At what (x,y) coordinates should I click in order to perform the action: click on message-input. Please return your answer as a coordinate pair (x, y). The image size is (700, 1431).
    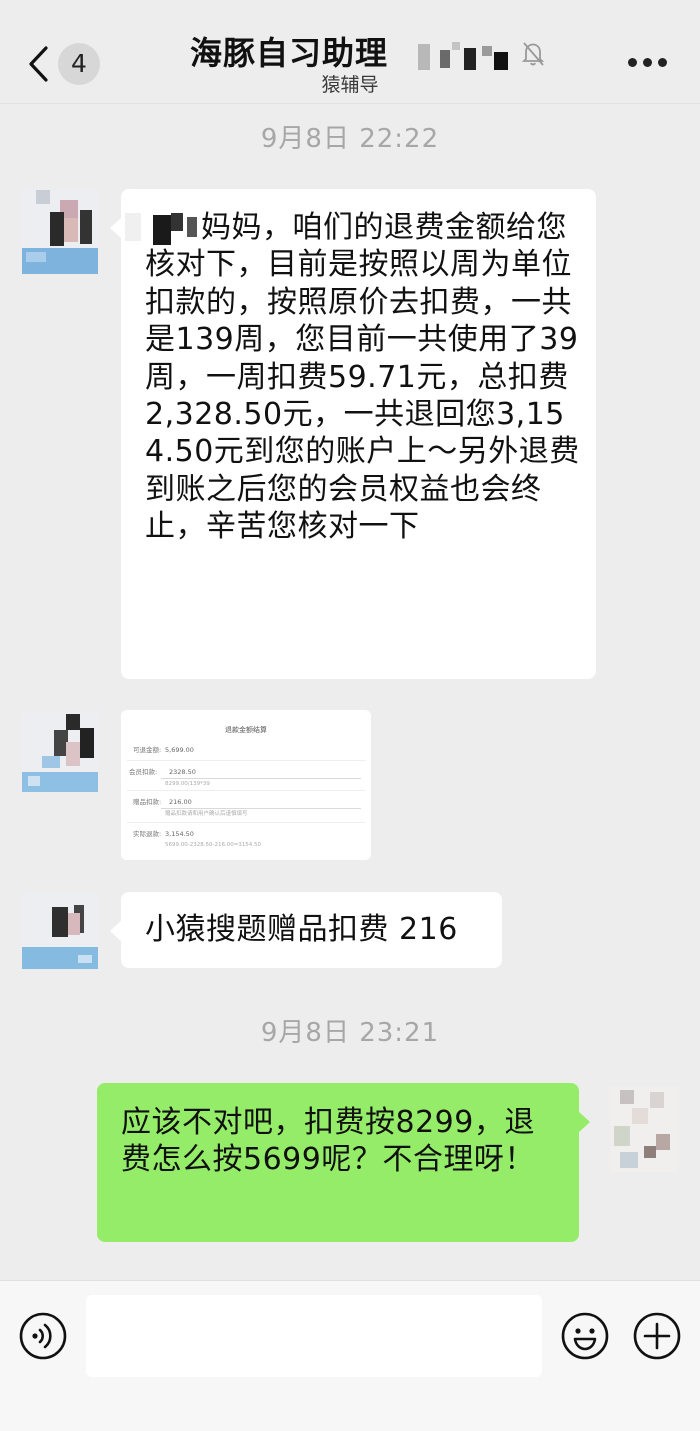
    Looking at the image, I should click on (314, 1336).